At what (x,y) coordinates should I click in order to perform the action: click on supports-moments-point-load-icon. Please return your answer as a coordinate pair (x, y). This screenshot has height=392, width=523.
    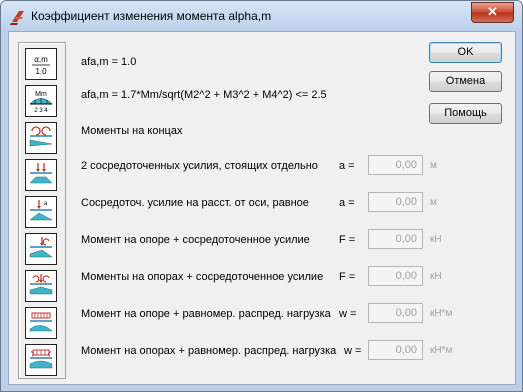
    Looking at the image, I should click on (41, 284).